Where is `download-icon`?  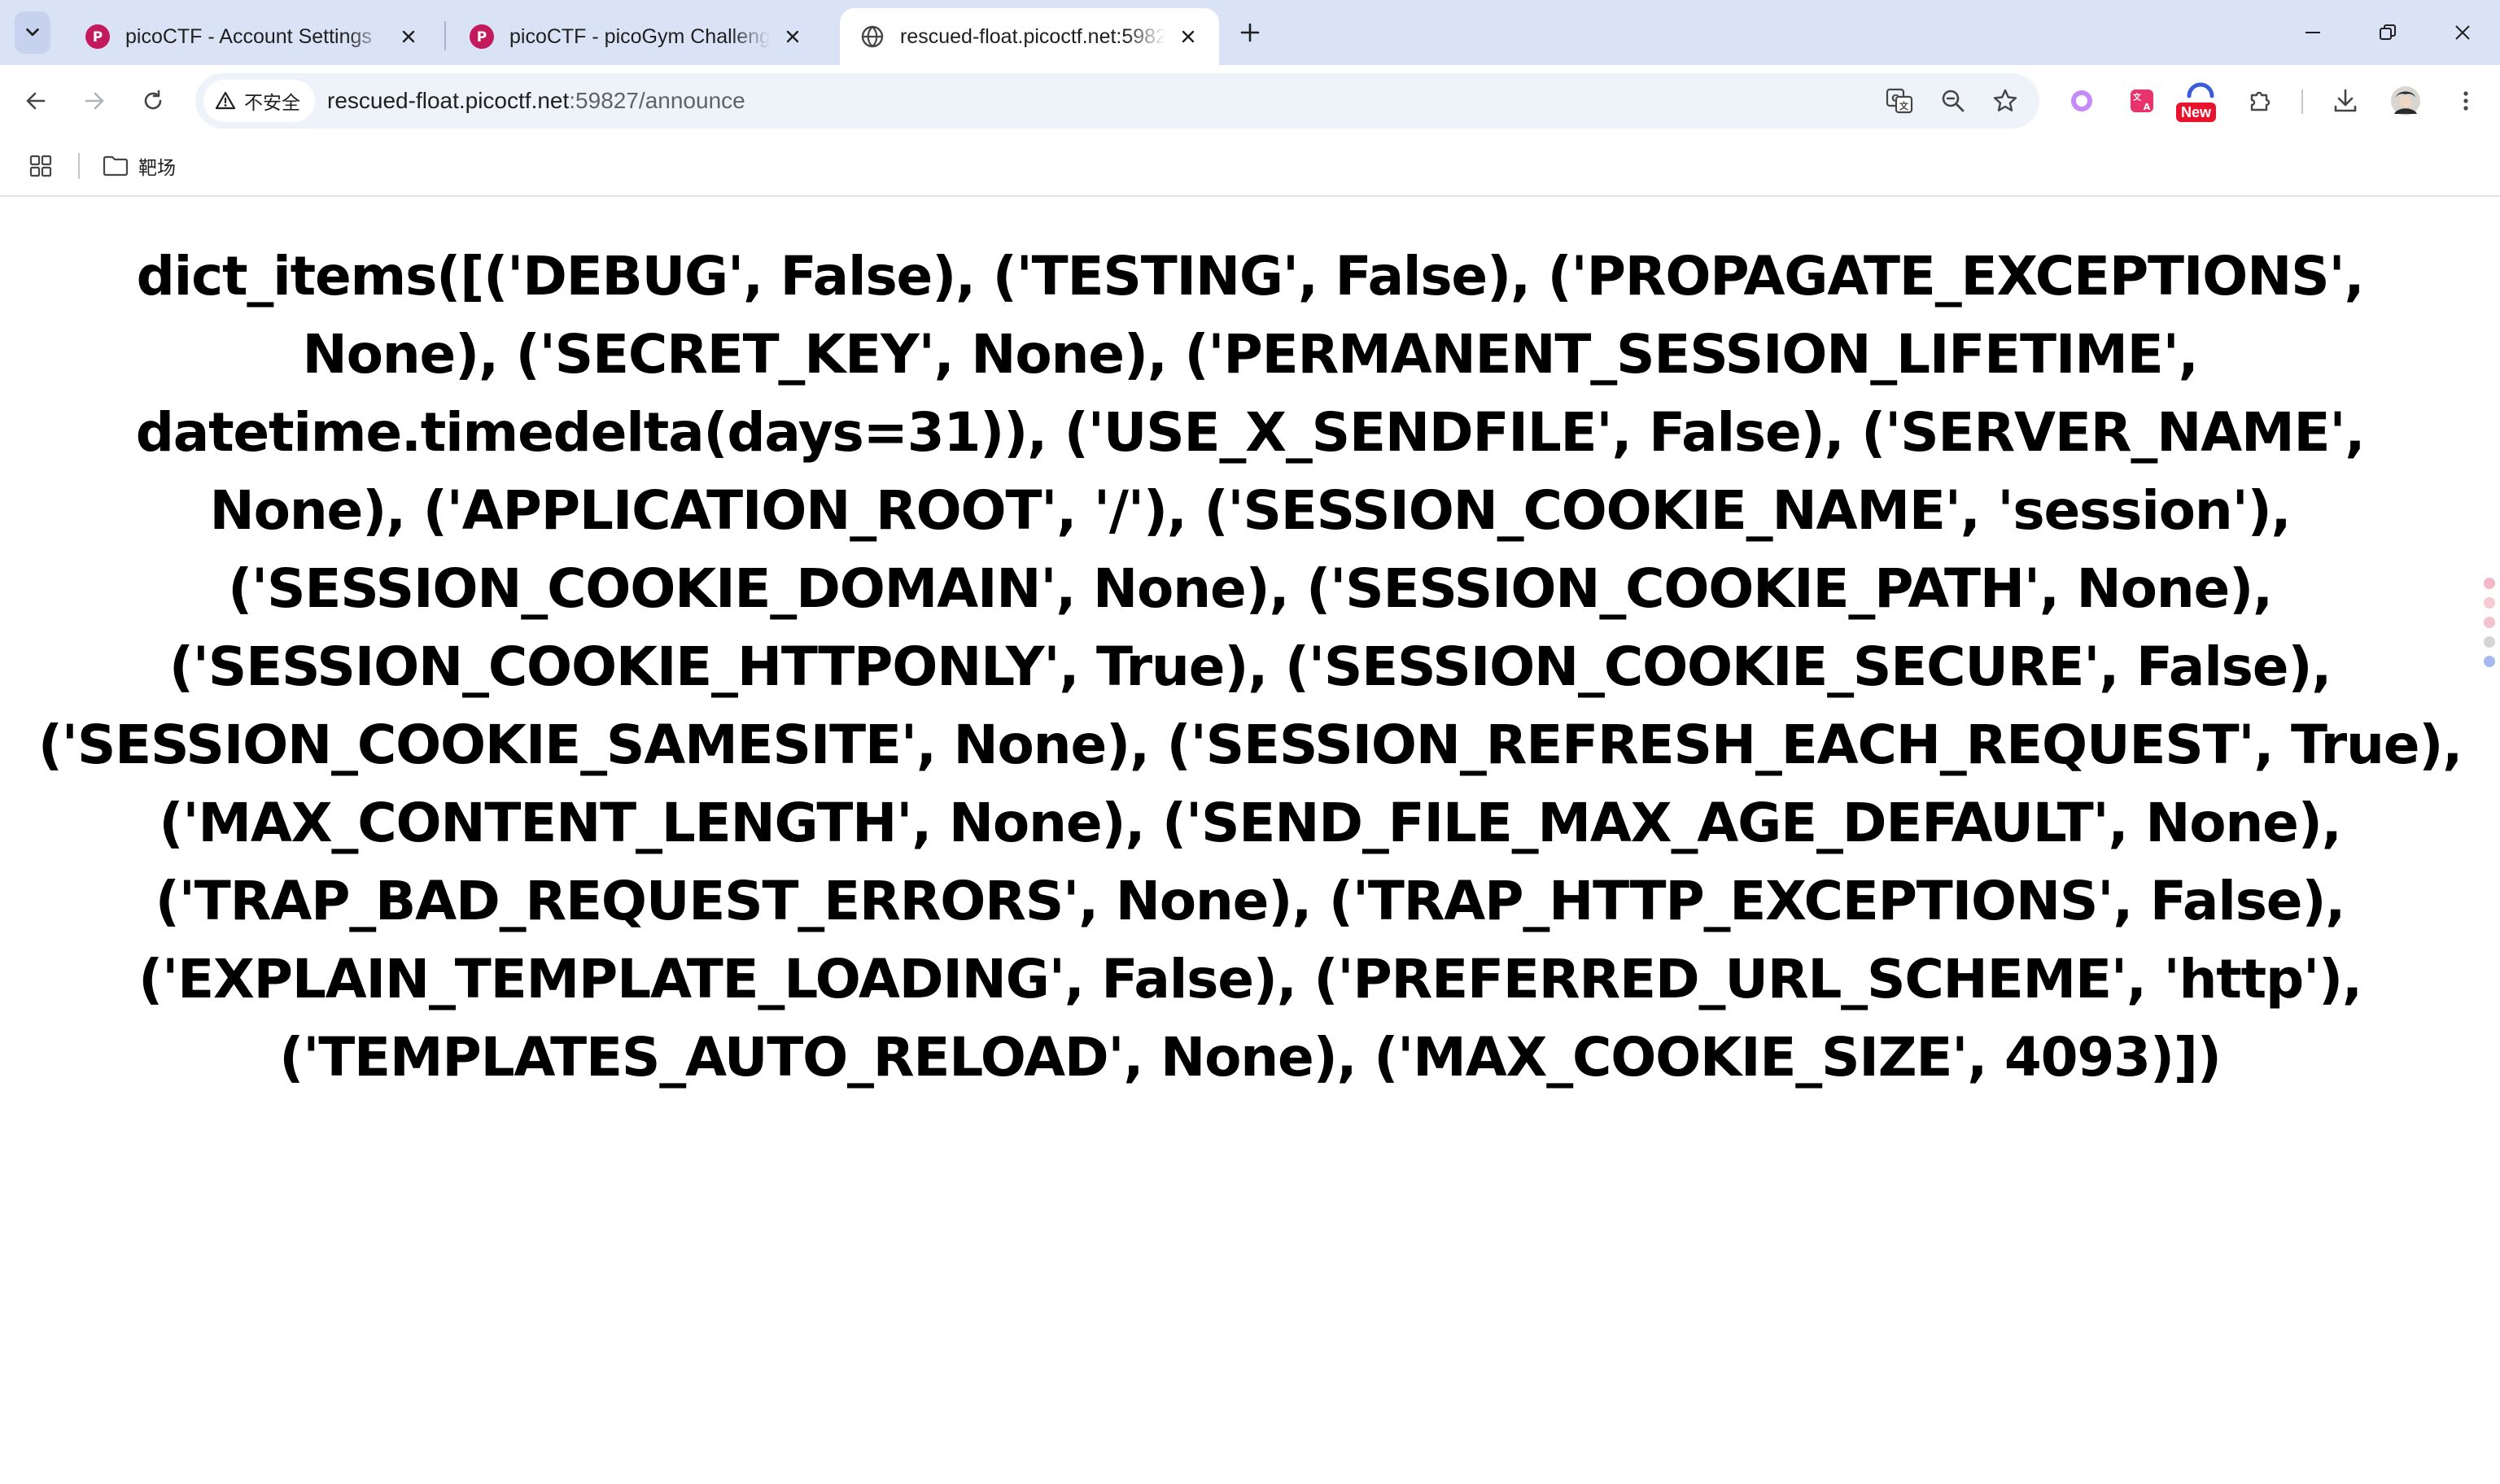 download-icon is located at coordinates (2345, 101).